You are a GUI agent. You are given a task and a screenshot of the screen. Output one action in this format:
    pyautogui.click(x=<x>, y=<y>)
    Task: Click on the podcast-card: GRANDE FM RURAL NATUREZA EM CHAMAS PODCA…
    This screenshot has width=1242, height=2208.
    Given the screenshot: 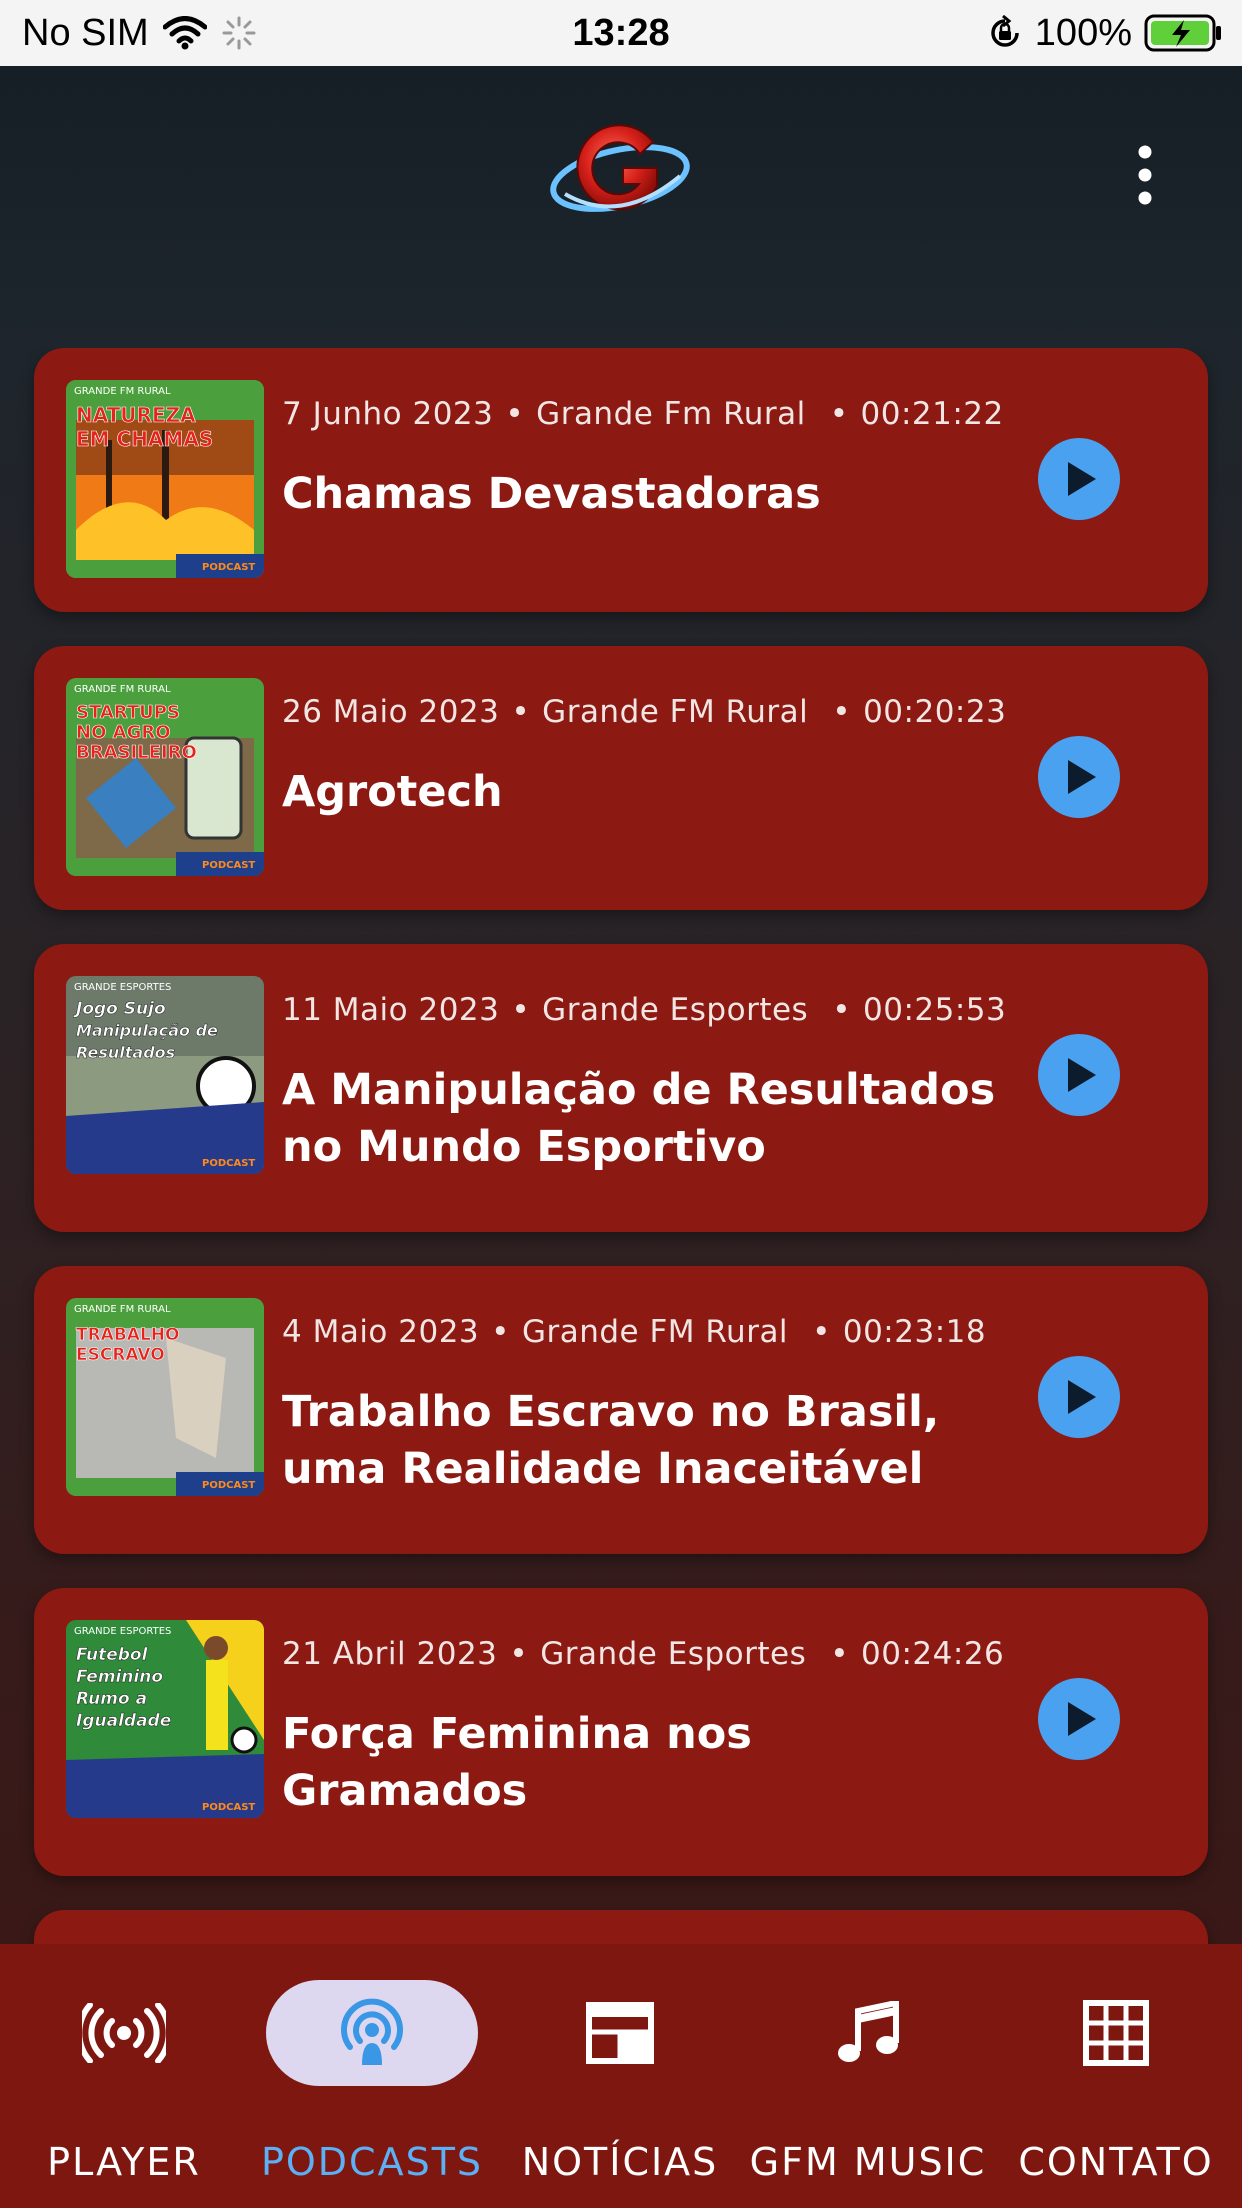 What is the action you would take?
    pyautogui.click(x=621, y=480)
    